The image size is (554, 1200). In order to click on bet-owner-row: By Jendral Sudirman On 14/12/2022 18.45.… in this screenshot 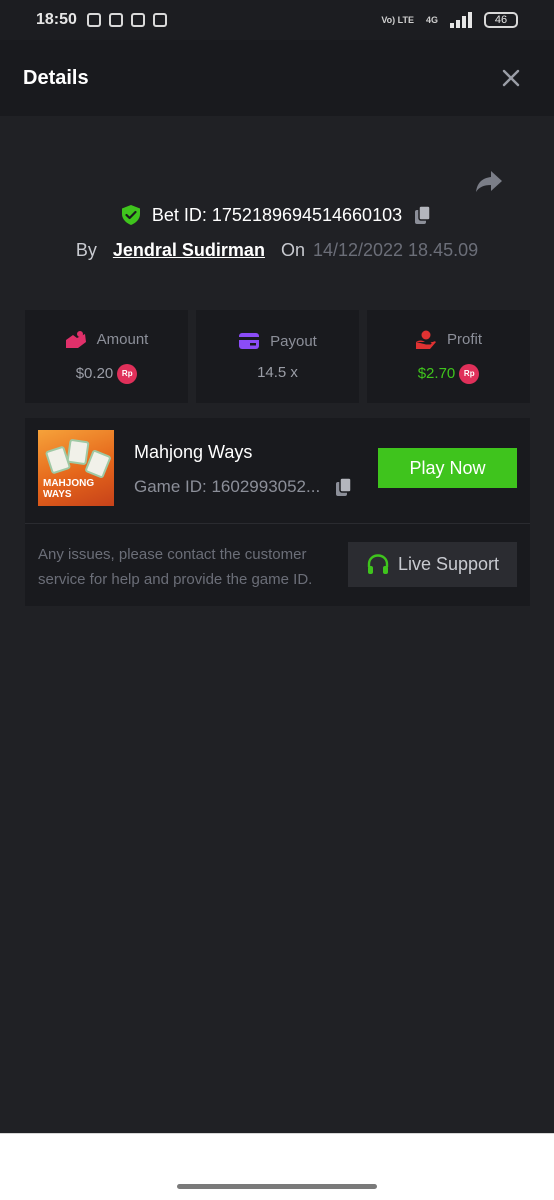, I will do `click(277, 250)`.